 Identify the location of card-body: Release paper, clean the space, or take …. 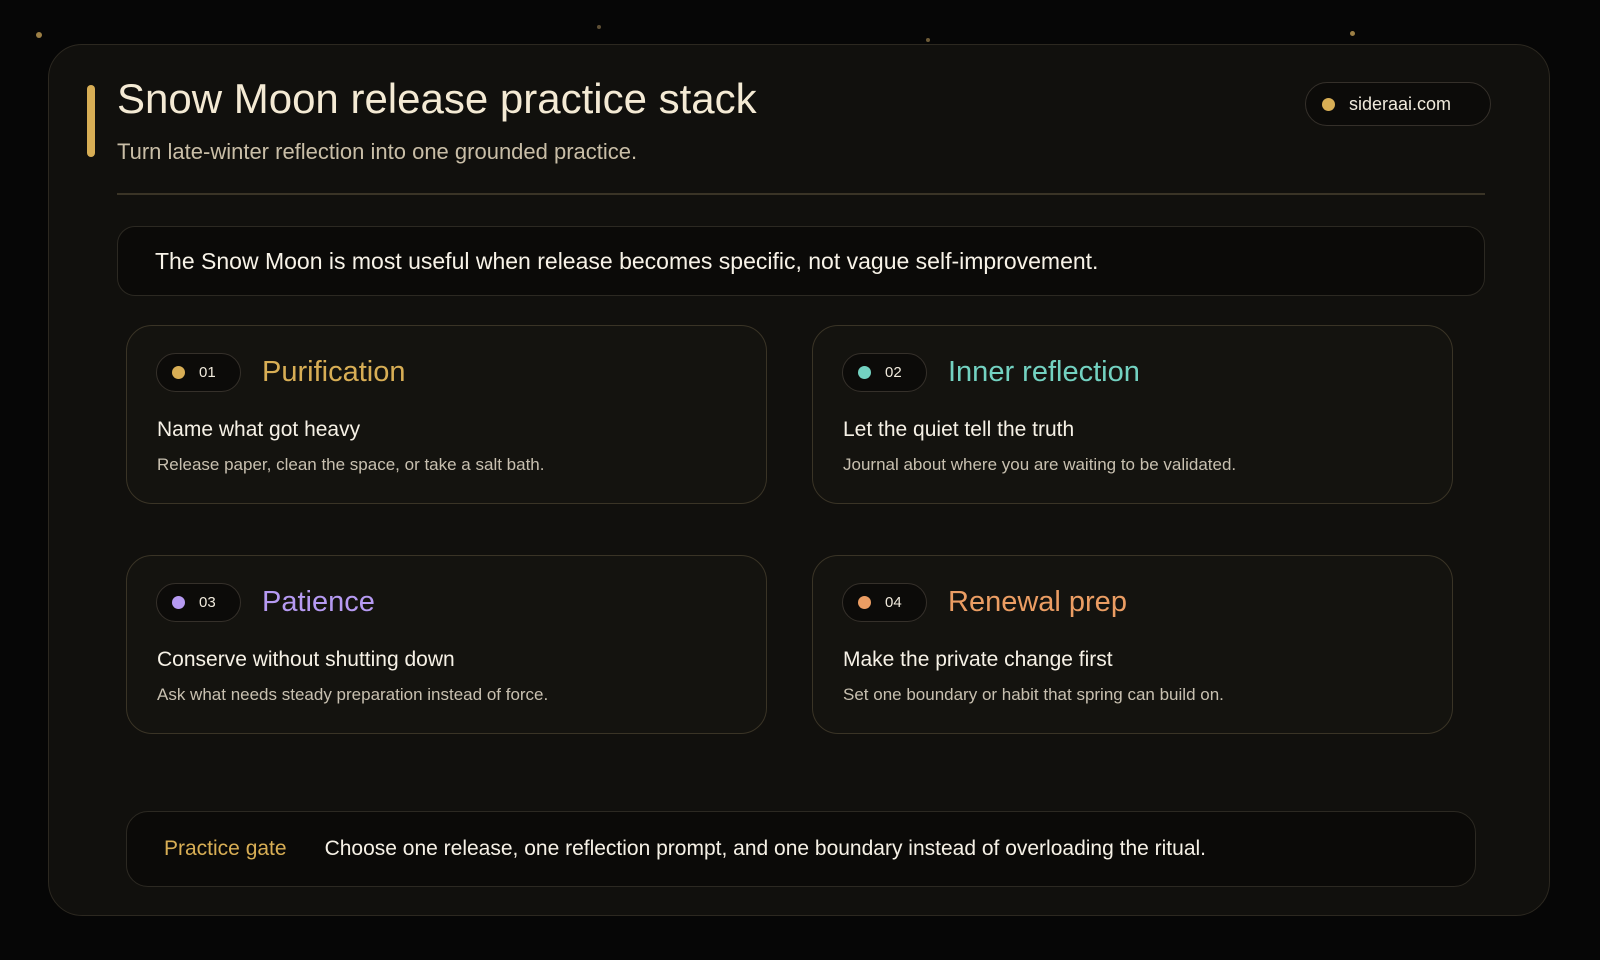
(351, 464).